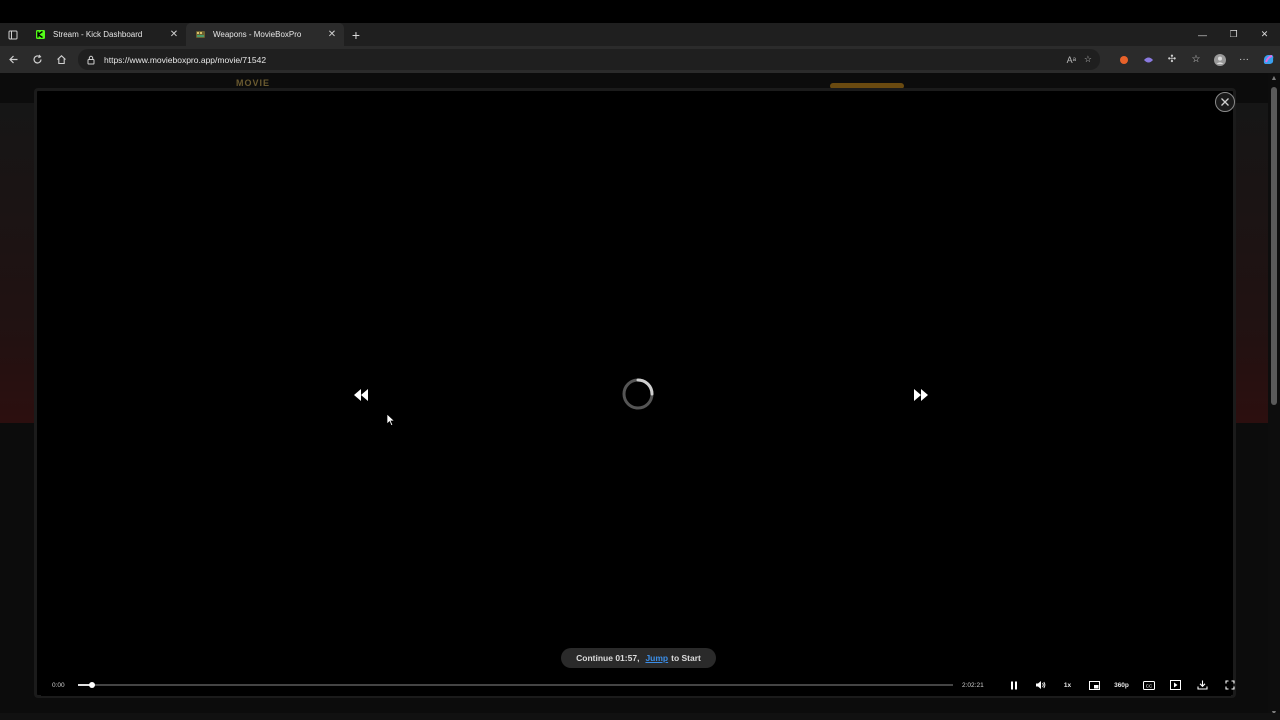 The height and width of the screenshot is (720, 1280). I want to click on continue-text: Continue 01:57,, so click(608, 658).